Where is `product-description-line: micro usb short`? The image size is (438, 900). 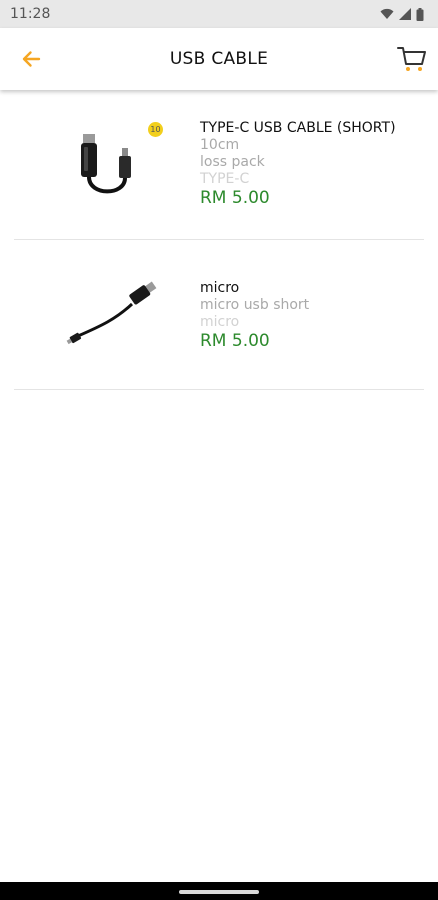 product-description-line: micro usb short is located at coordinates (255, 305).